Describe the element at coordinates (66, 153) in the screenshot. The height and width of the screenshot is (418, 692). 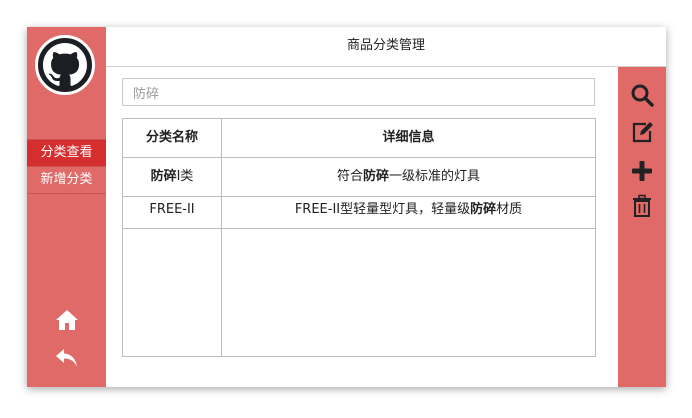
I see `sidebar-item-view-categories: 分类查看` at that location.